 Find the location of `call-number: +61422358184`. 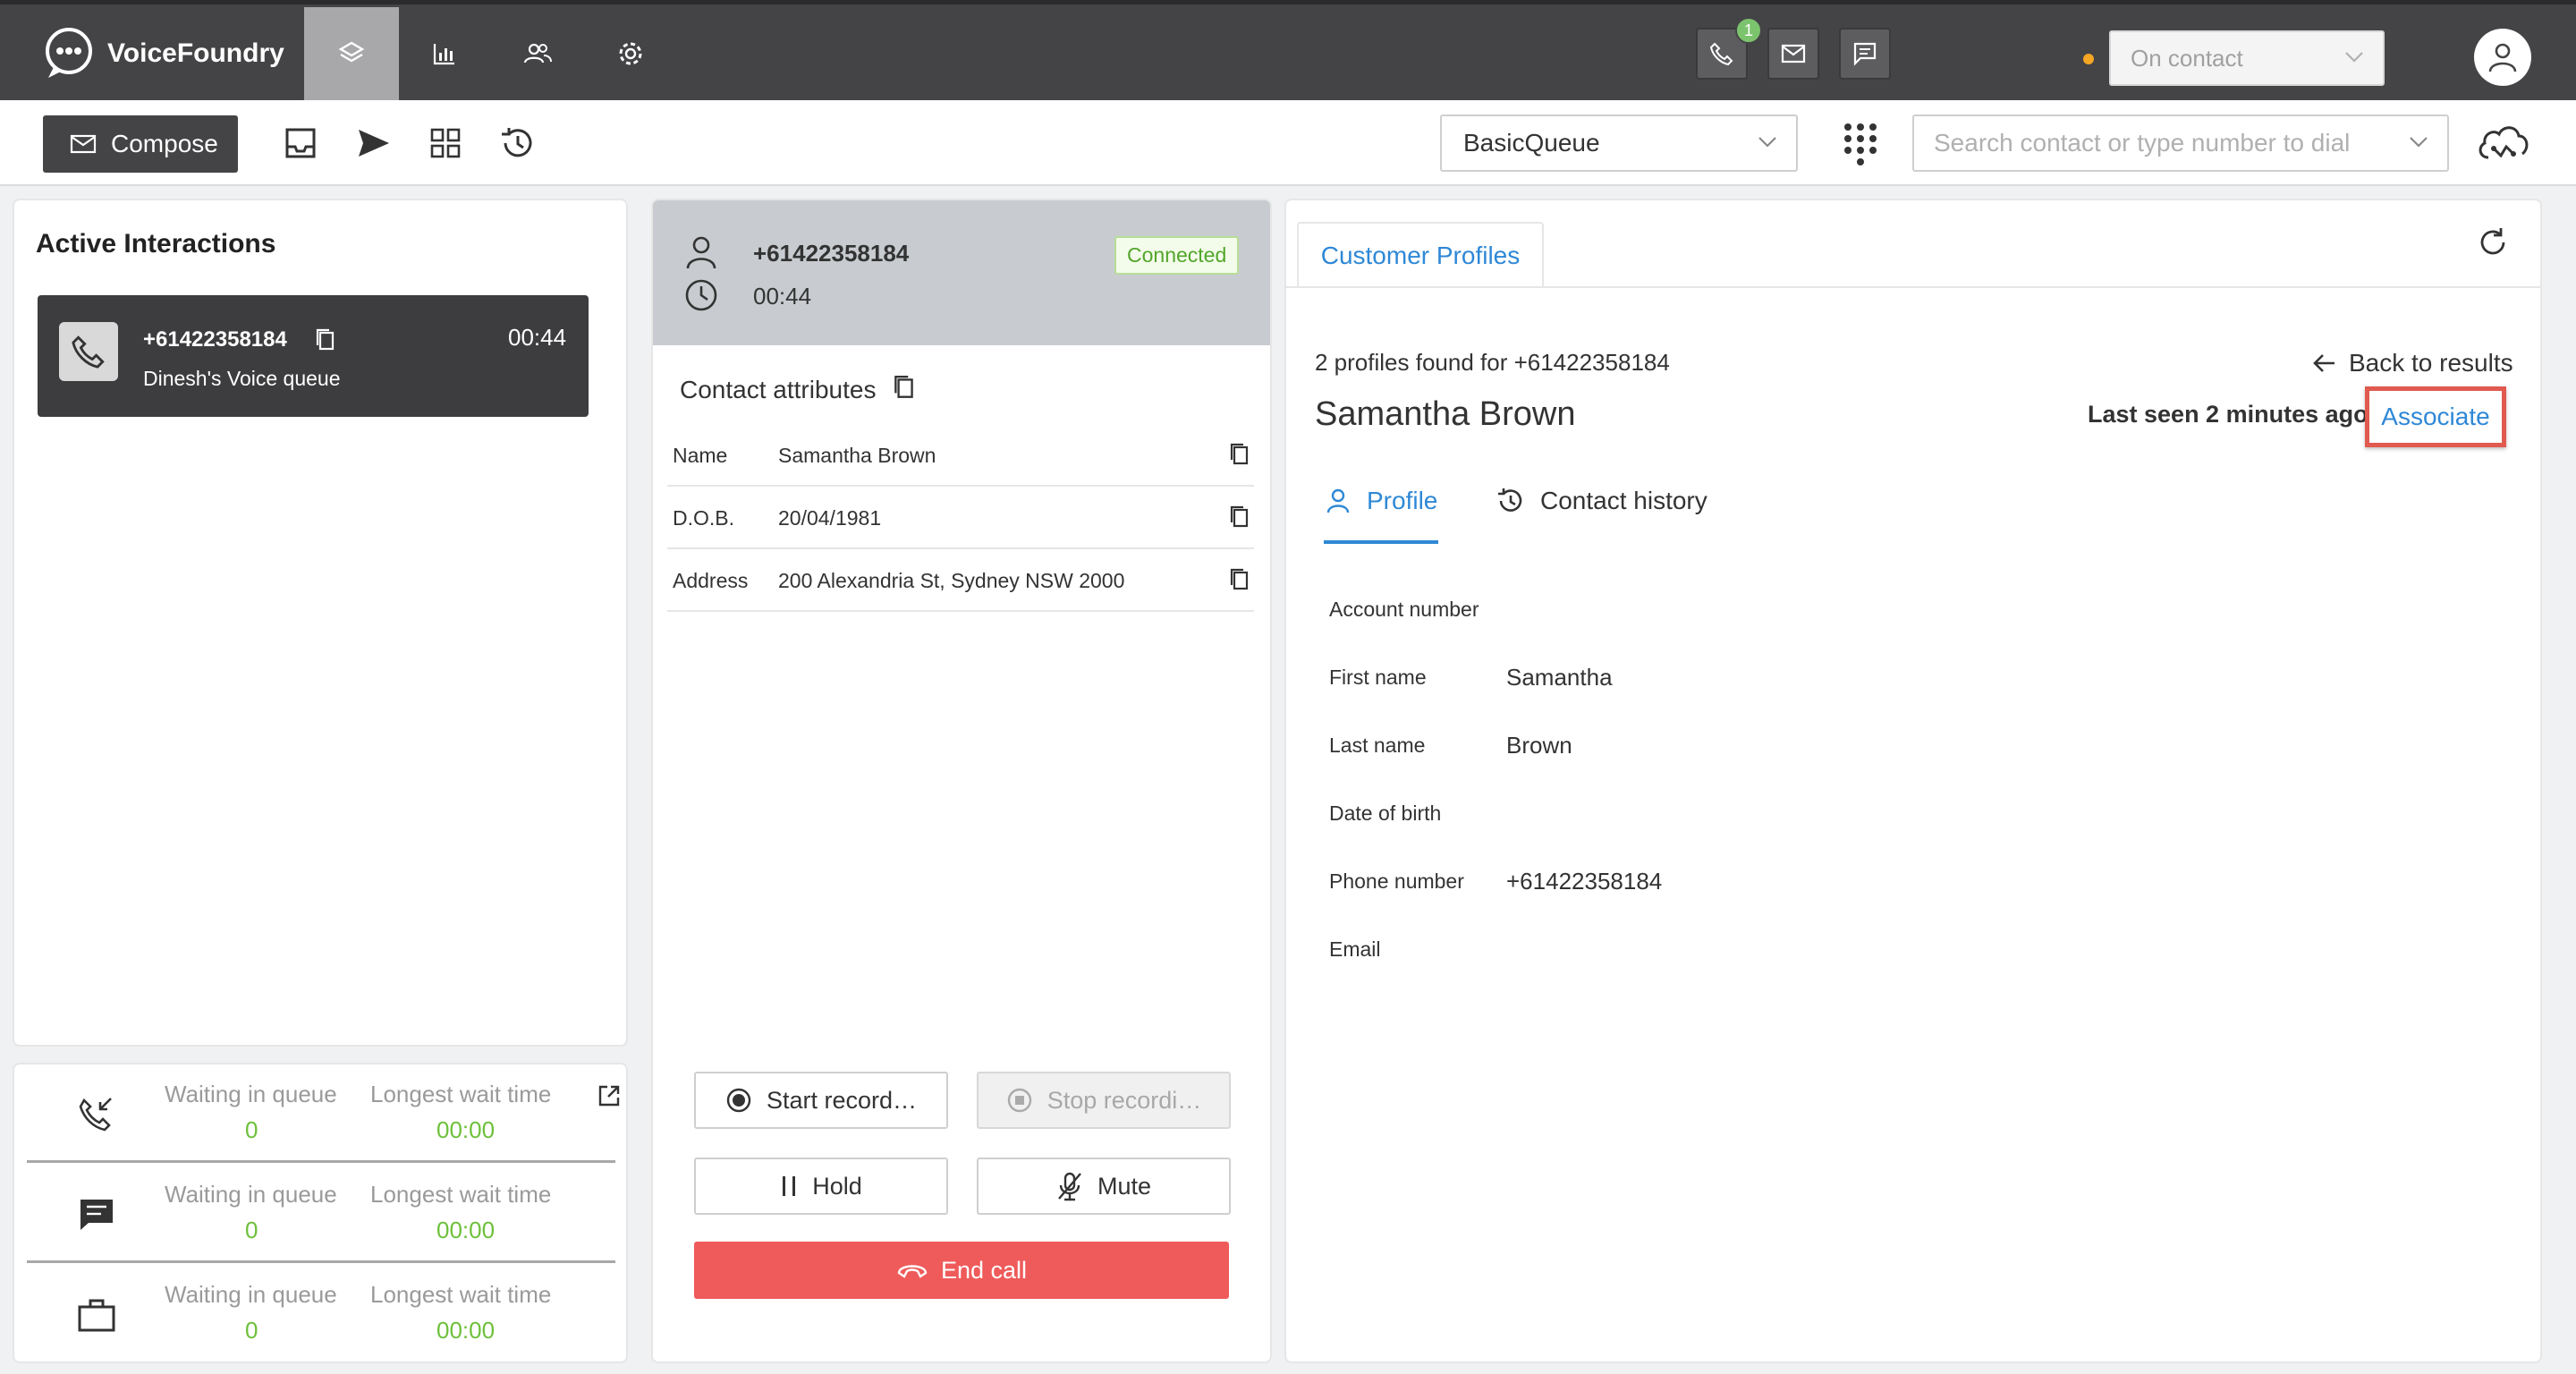

call-number: +61422358184 is located at coordinates (831, 253).